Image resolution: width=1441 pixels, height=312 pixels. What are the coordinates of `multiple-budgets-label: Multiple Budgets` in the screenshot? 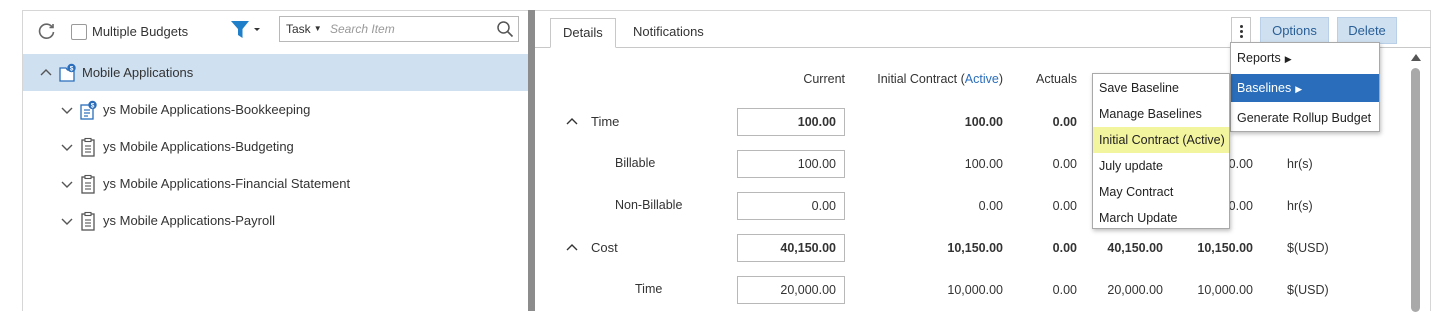 It's located at (140, 31).